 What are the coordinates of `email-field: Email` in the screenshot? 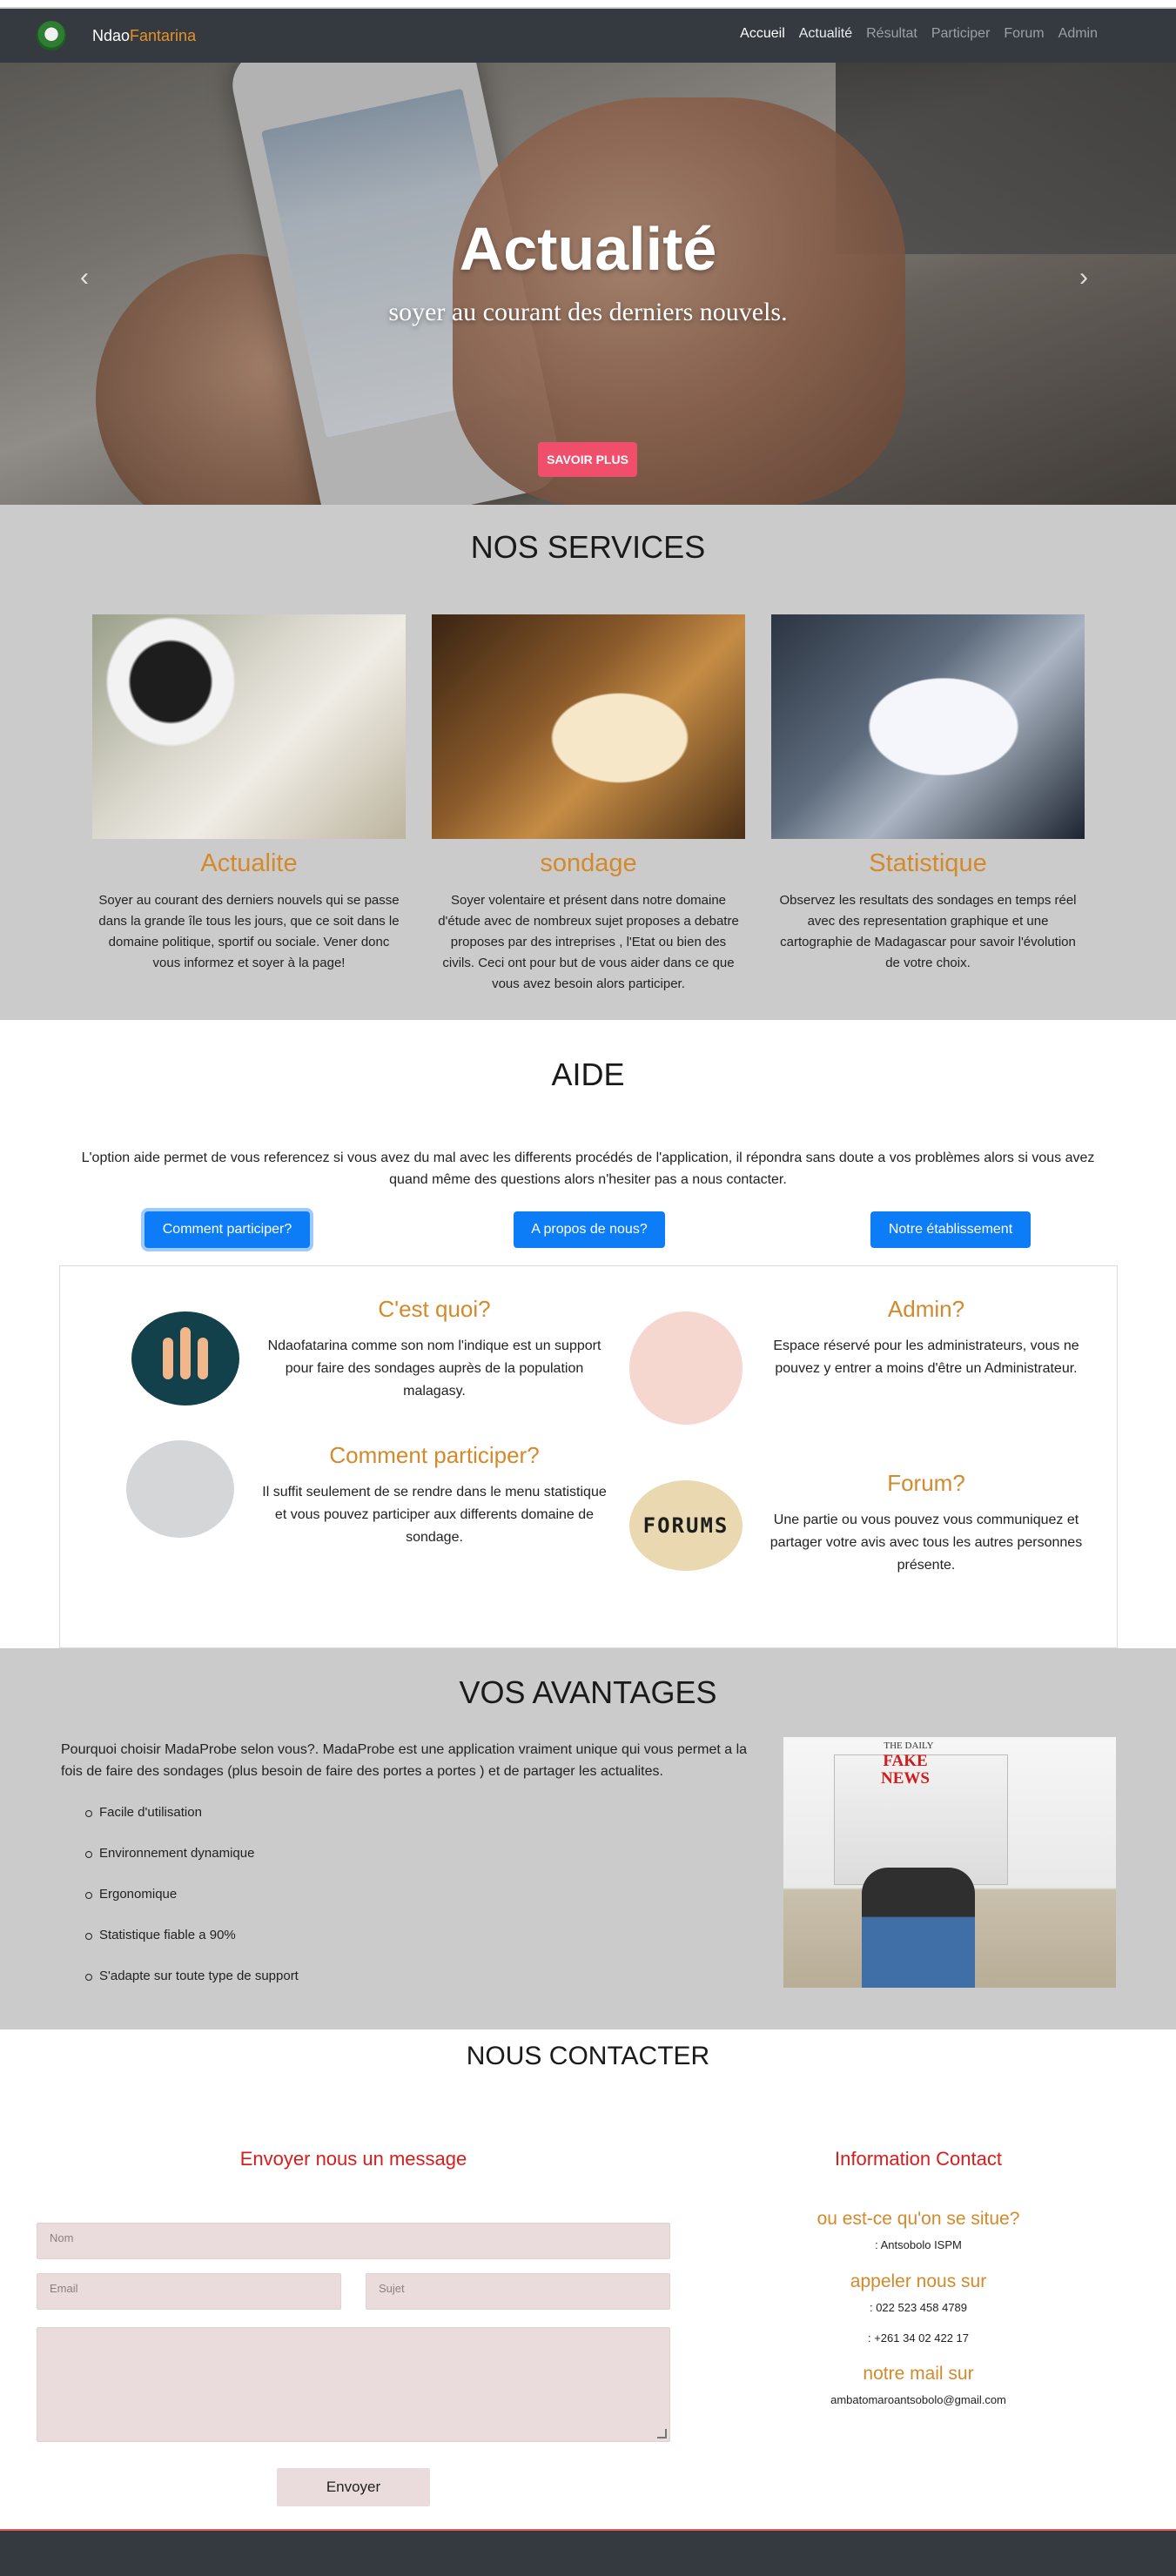 It's located at (189, 2291).